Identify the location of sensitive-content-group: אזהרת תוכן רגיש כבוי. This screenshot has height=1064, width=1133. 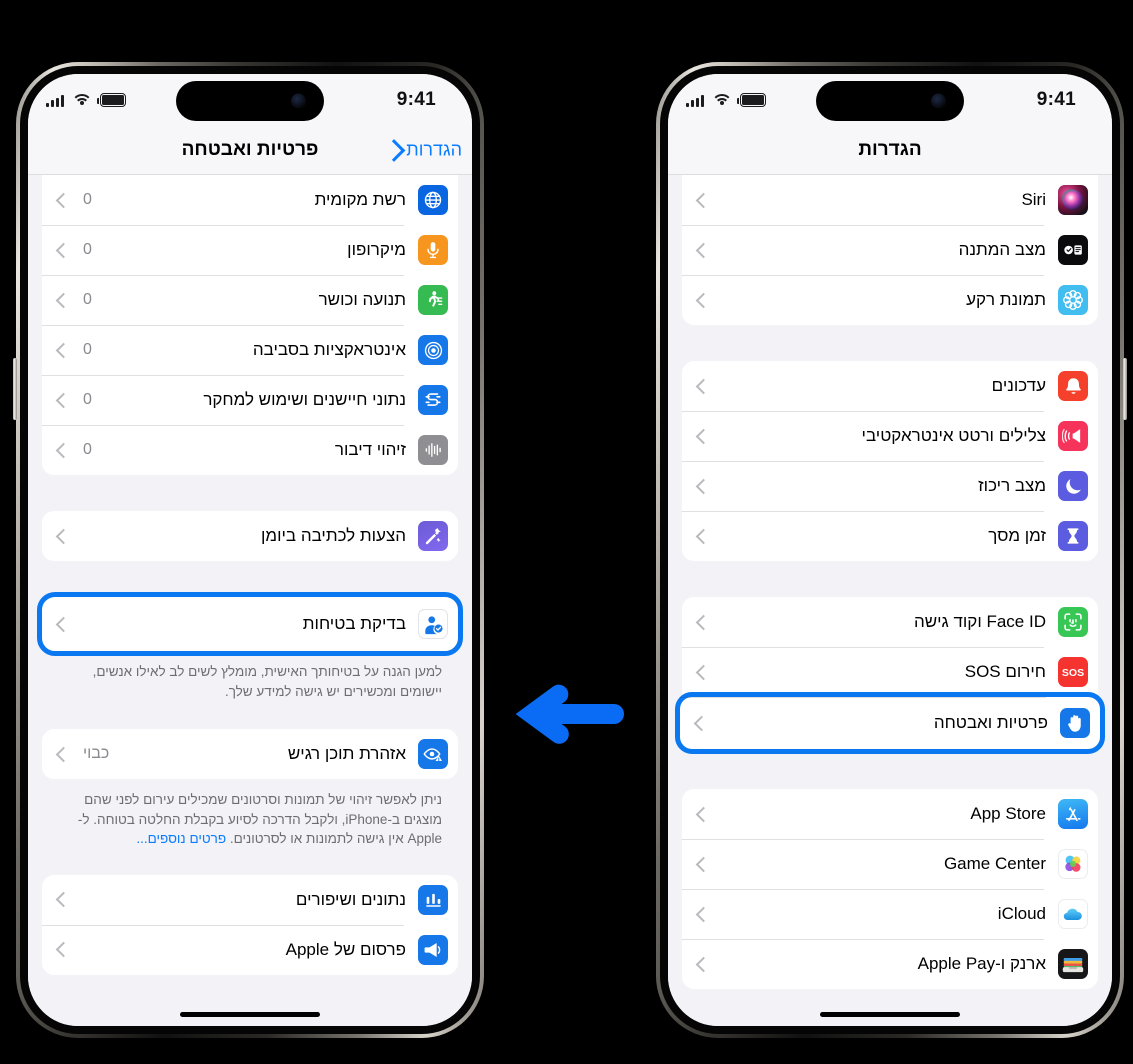
(250, 754).